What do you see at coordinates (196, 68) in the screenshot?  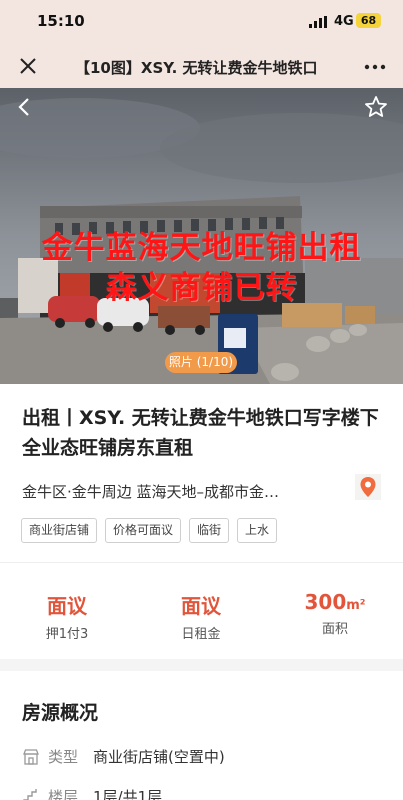 I see `page-title: 【10图】XSY. 无转让费金牛地铁口` at bounding box center [196, 68].